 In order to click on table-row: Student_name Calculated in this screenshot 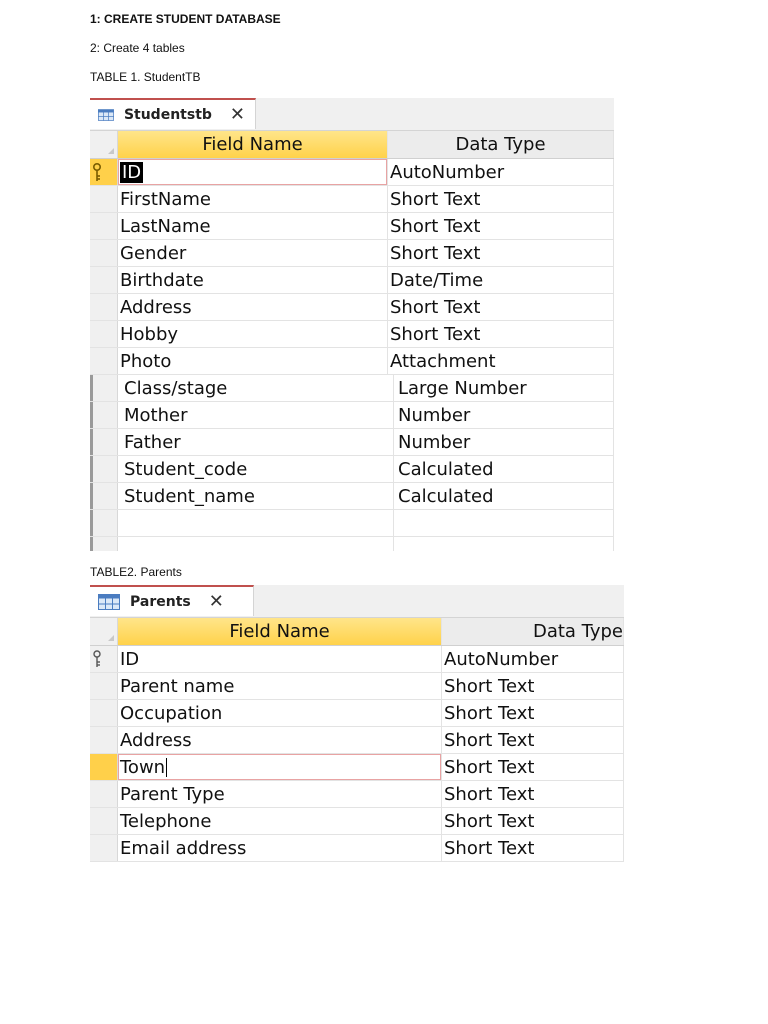, I will do `click(352, 496)`.